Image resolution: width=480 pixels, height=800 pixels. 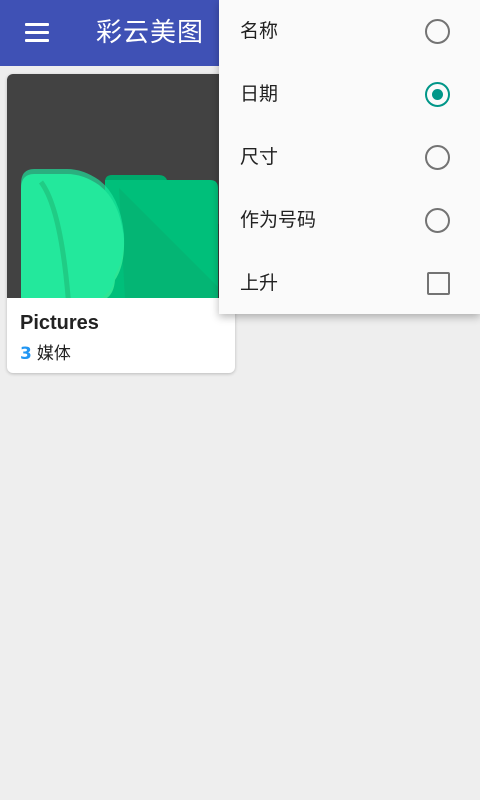 What do you see at coordinates (37, 40) in the screenshot?
I see `menu-icon-line-bottom` at bounding box center [37, 40].